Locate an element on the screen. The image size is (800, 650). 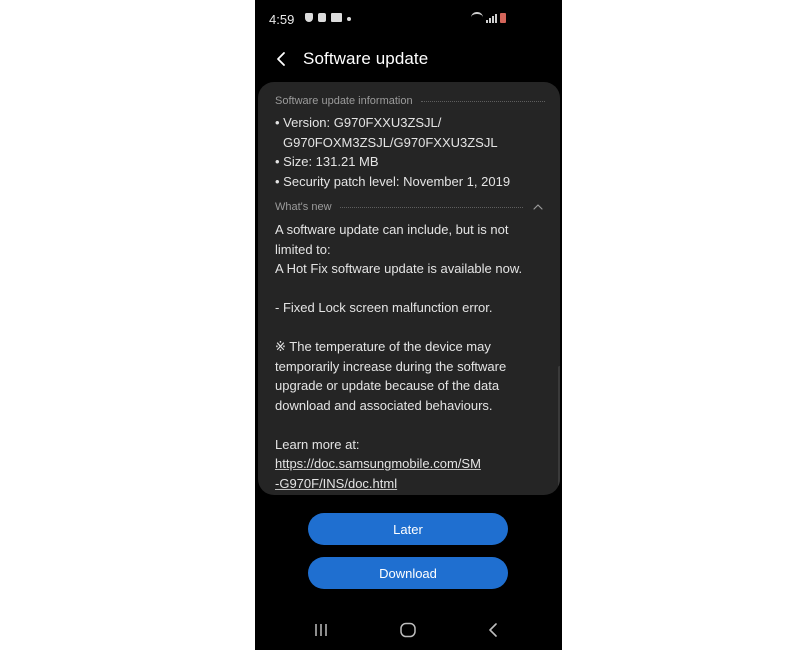
signal-icon is located at coordinates (491, 18).